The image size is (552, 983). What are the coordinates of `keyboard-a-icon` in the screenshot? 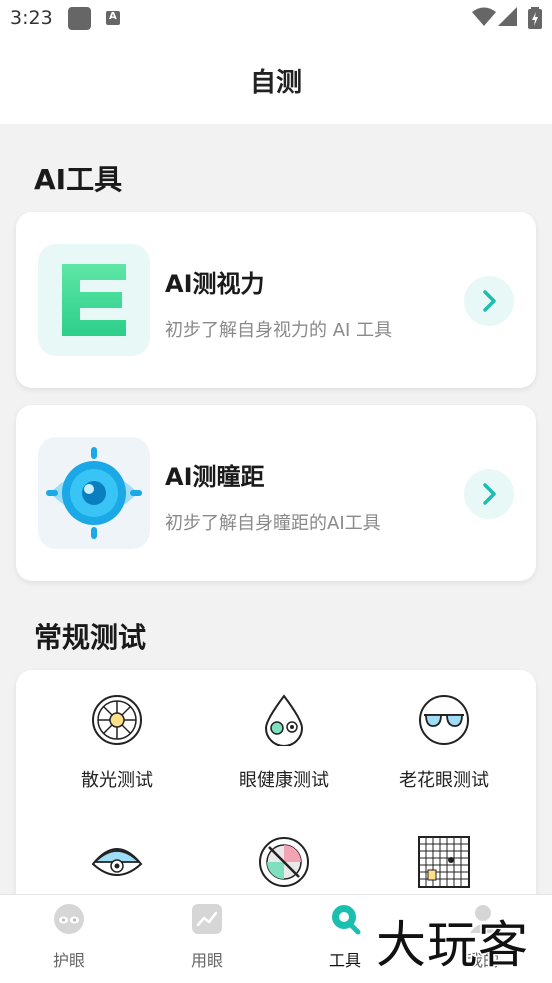 It's located at (113, 18).